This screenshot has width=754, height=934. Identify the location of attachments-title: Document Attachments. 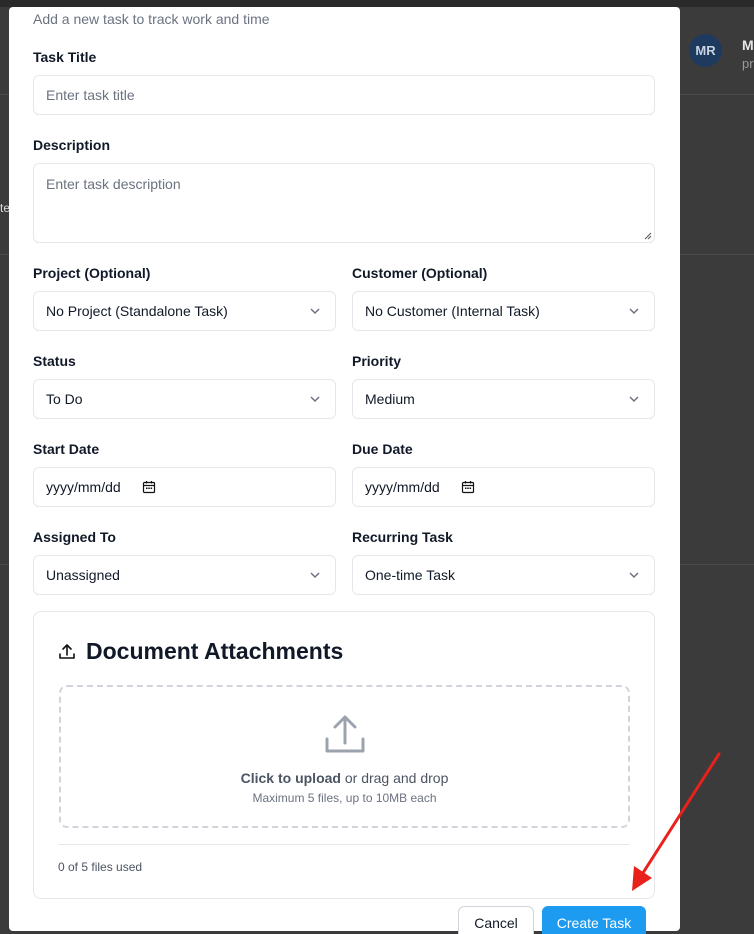
(215, 651).